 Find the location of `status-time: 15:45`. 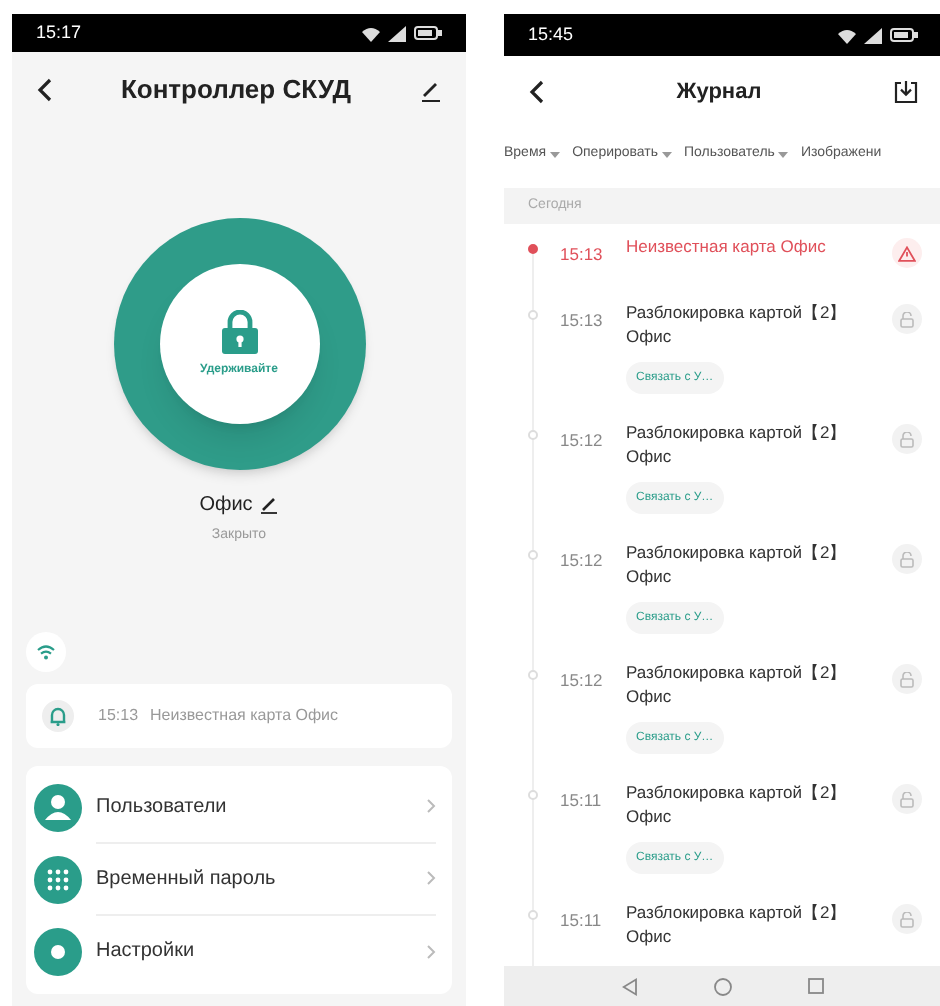

status-time: 15:45 is located at coordinates (551, 34).